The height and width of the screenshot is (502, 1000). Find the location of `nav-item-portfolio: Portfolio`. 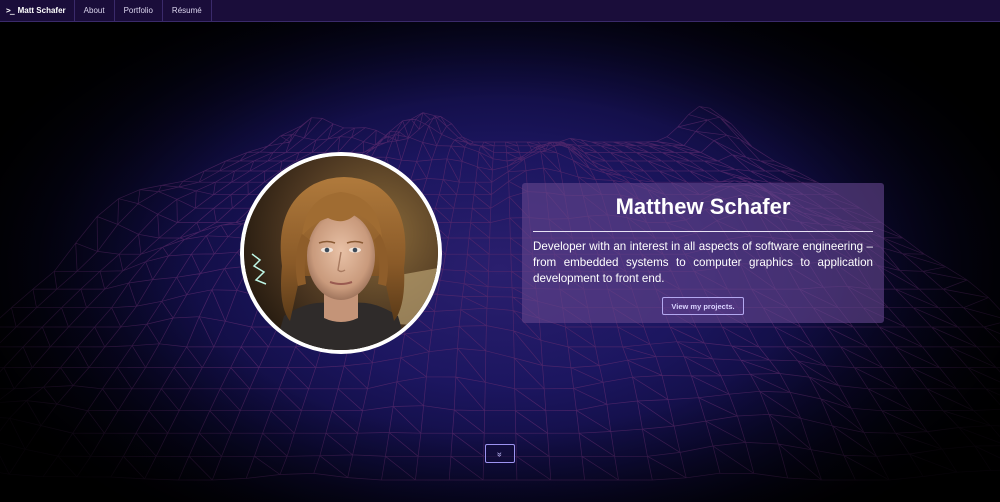

nav-item-portfolio: Portfolio is located at coordinates (137, 10).